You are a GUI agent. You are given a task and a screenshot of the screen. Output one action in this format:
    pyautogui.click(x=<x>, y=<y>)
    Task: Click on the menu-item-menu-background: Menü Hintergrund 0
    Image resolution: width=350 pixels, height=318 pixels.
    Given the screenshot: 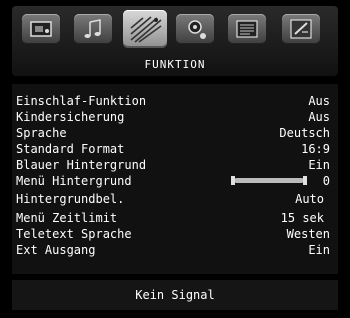 What is the action you would take?
    pyautogui.click(x=173, y=181)
    